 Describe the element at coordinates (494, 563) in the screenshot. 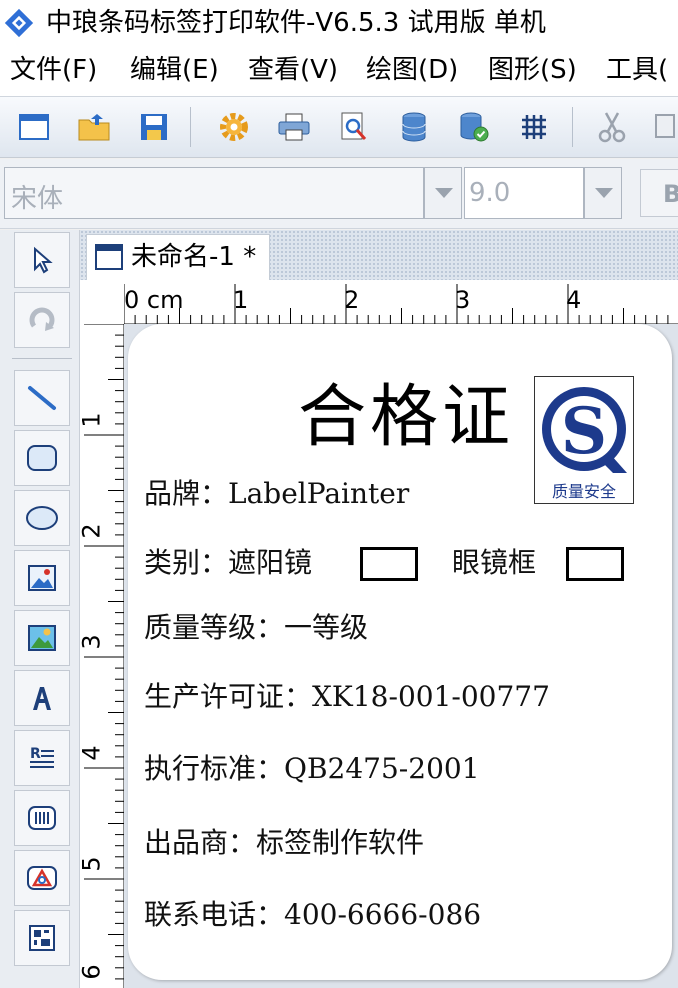

I see `field-category-option2: 眼镜框` at that location.